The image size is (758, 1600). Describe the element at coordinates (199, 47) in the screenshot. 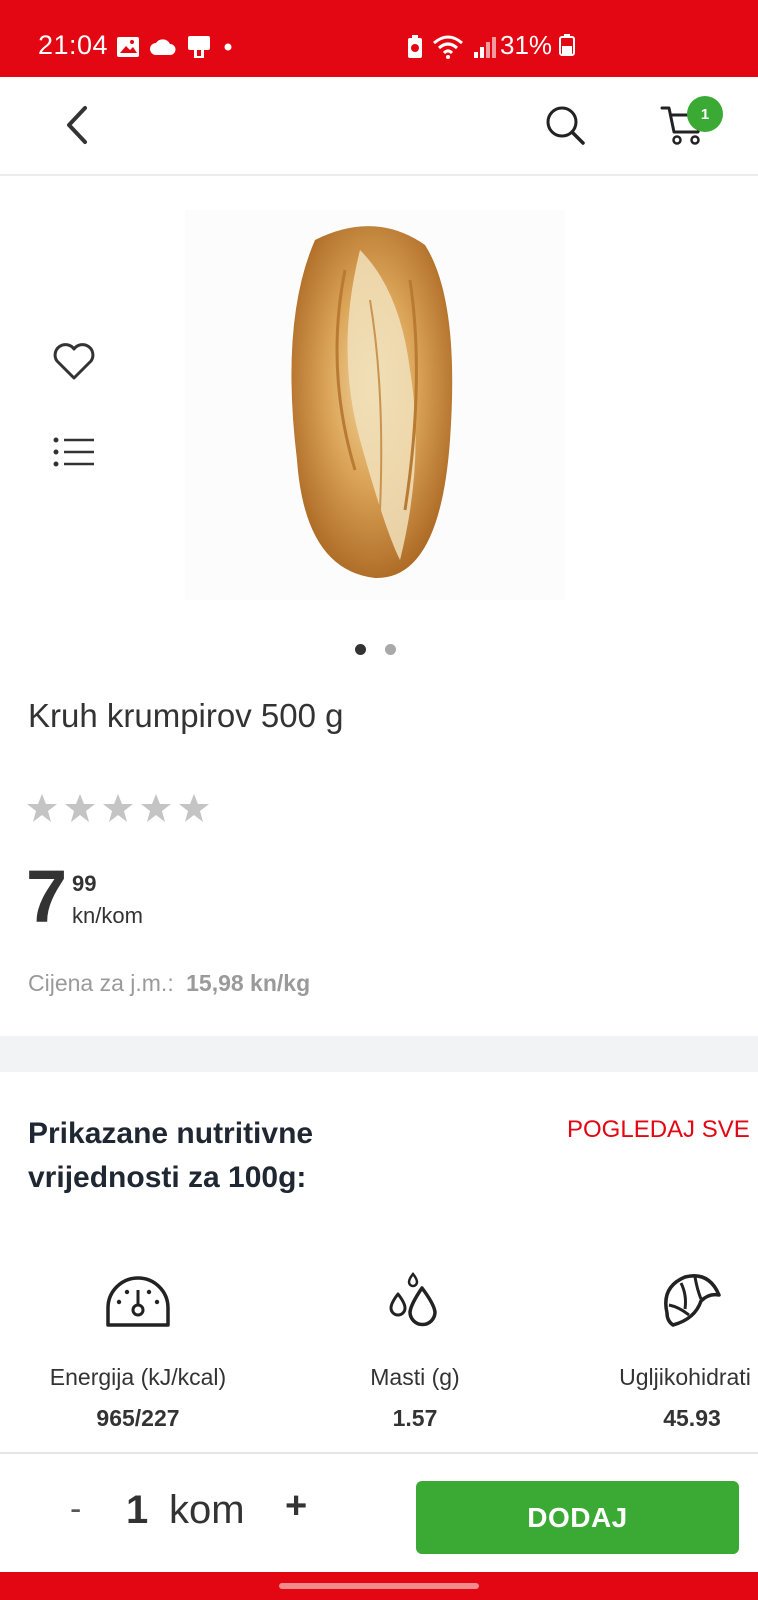

I see `app-notification-icon` at that location.